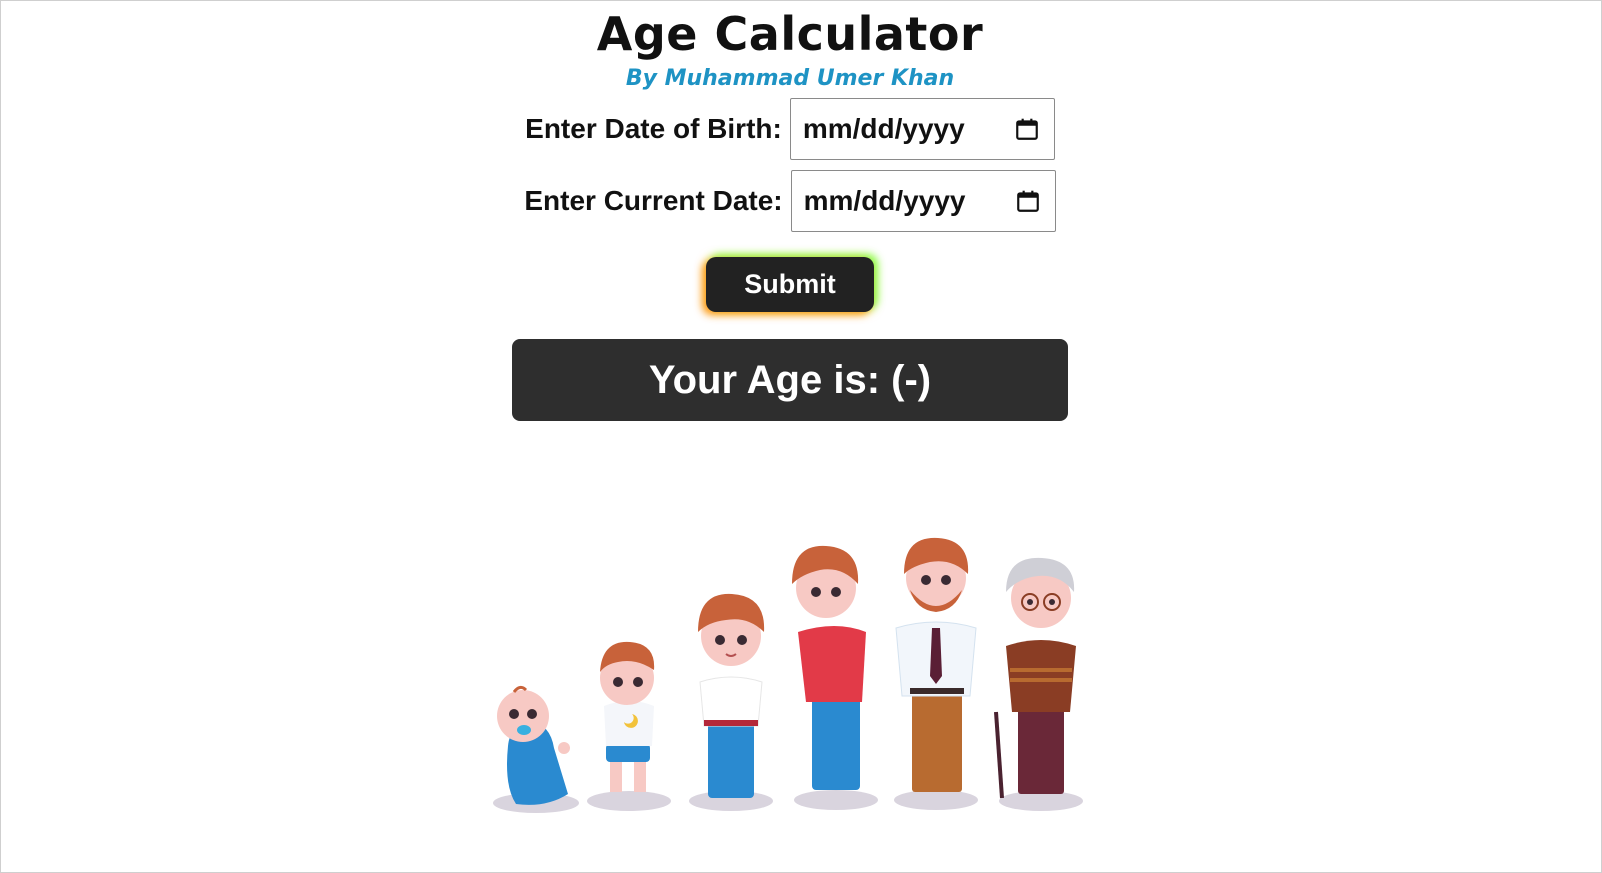 This screenshot has width=1602, height=873. I want to click on boy-figure, so click(731, 695).